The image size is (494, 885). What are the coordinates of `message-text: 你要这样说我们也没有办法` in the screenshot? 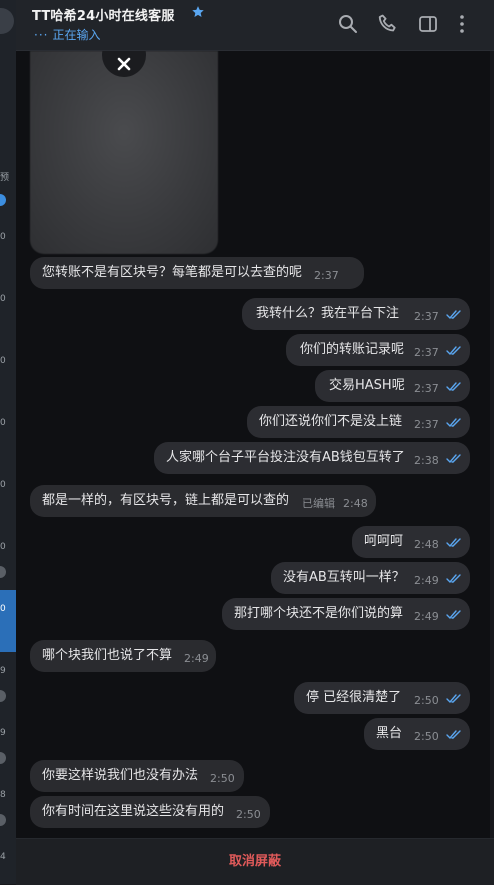 It's located at (120, 775).